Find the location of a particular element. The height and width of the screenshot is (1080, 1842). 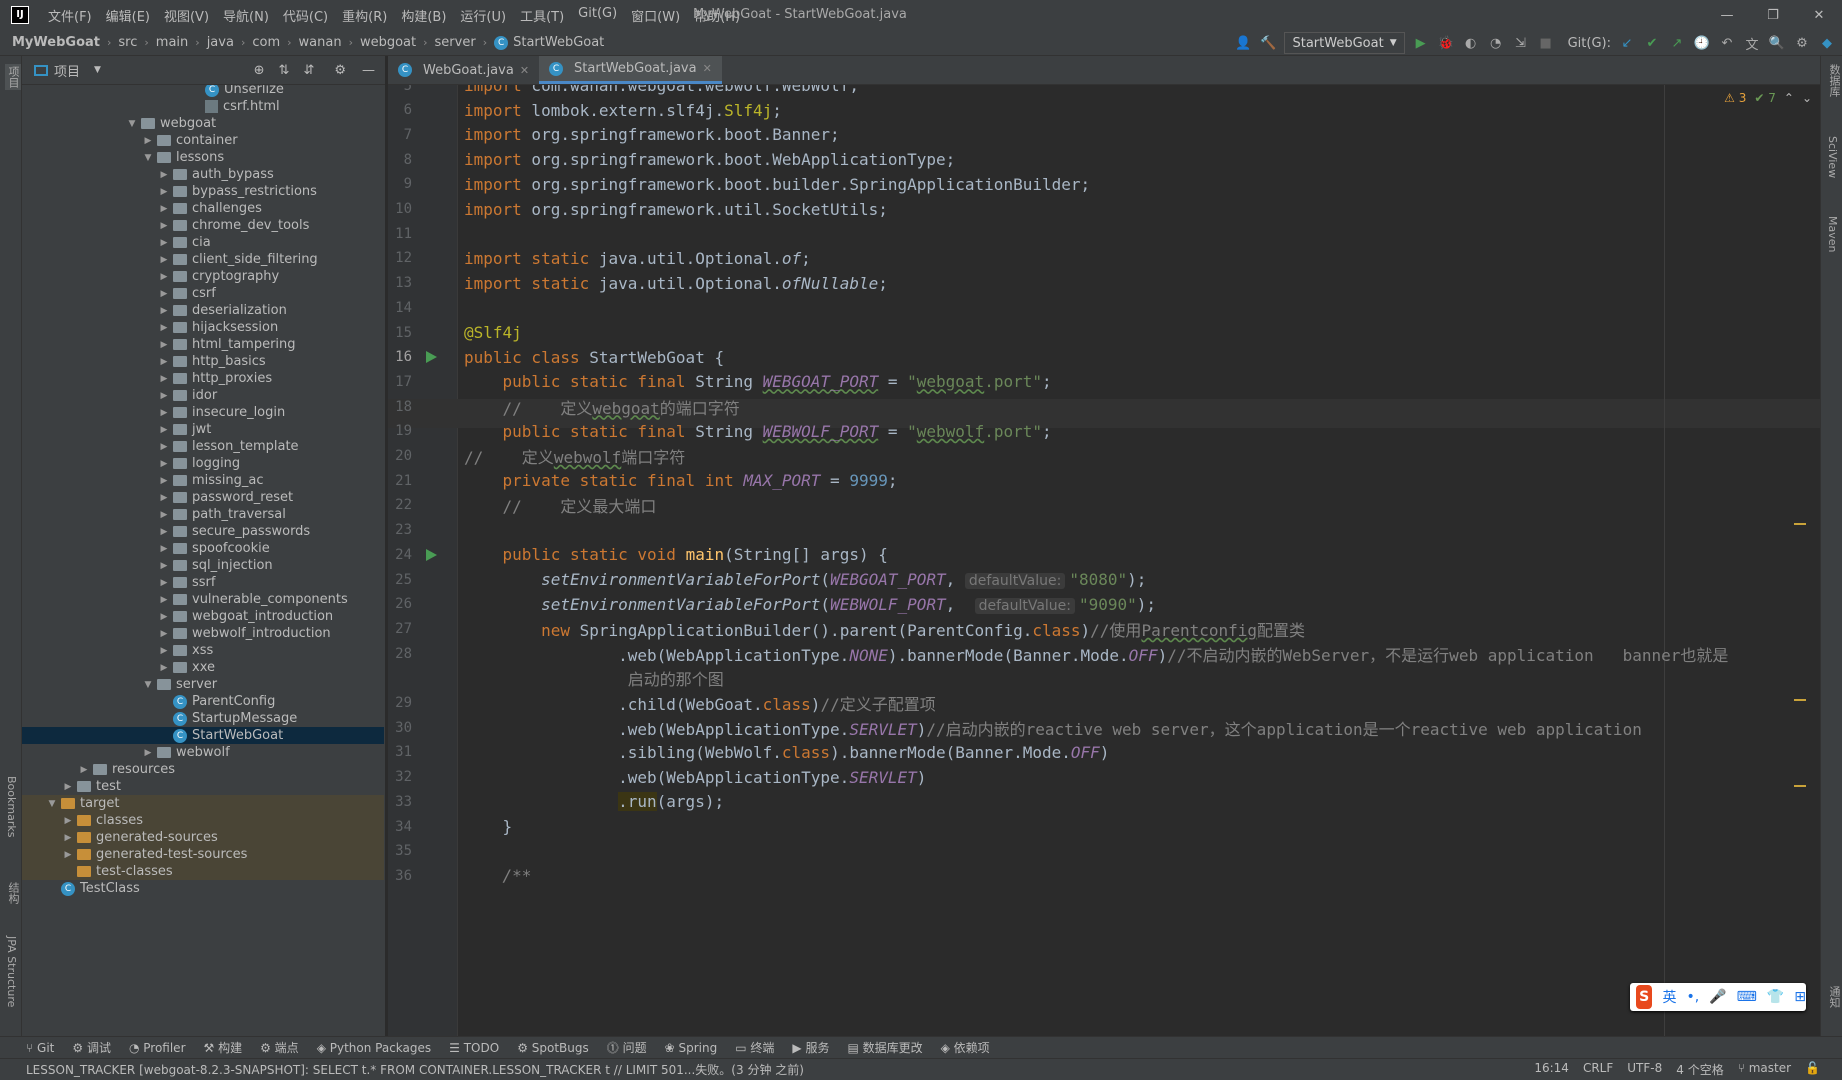

code-line: 12 import static java.util.Optional.of; is located at coordinates (1104, 258).